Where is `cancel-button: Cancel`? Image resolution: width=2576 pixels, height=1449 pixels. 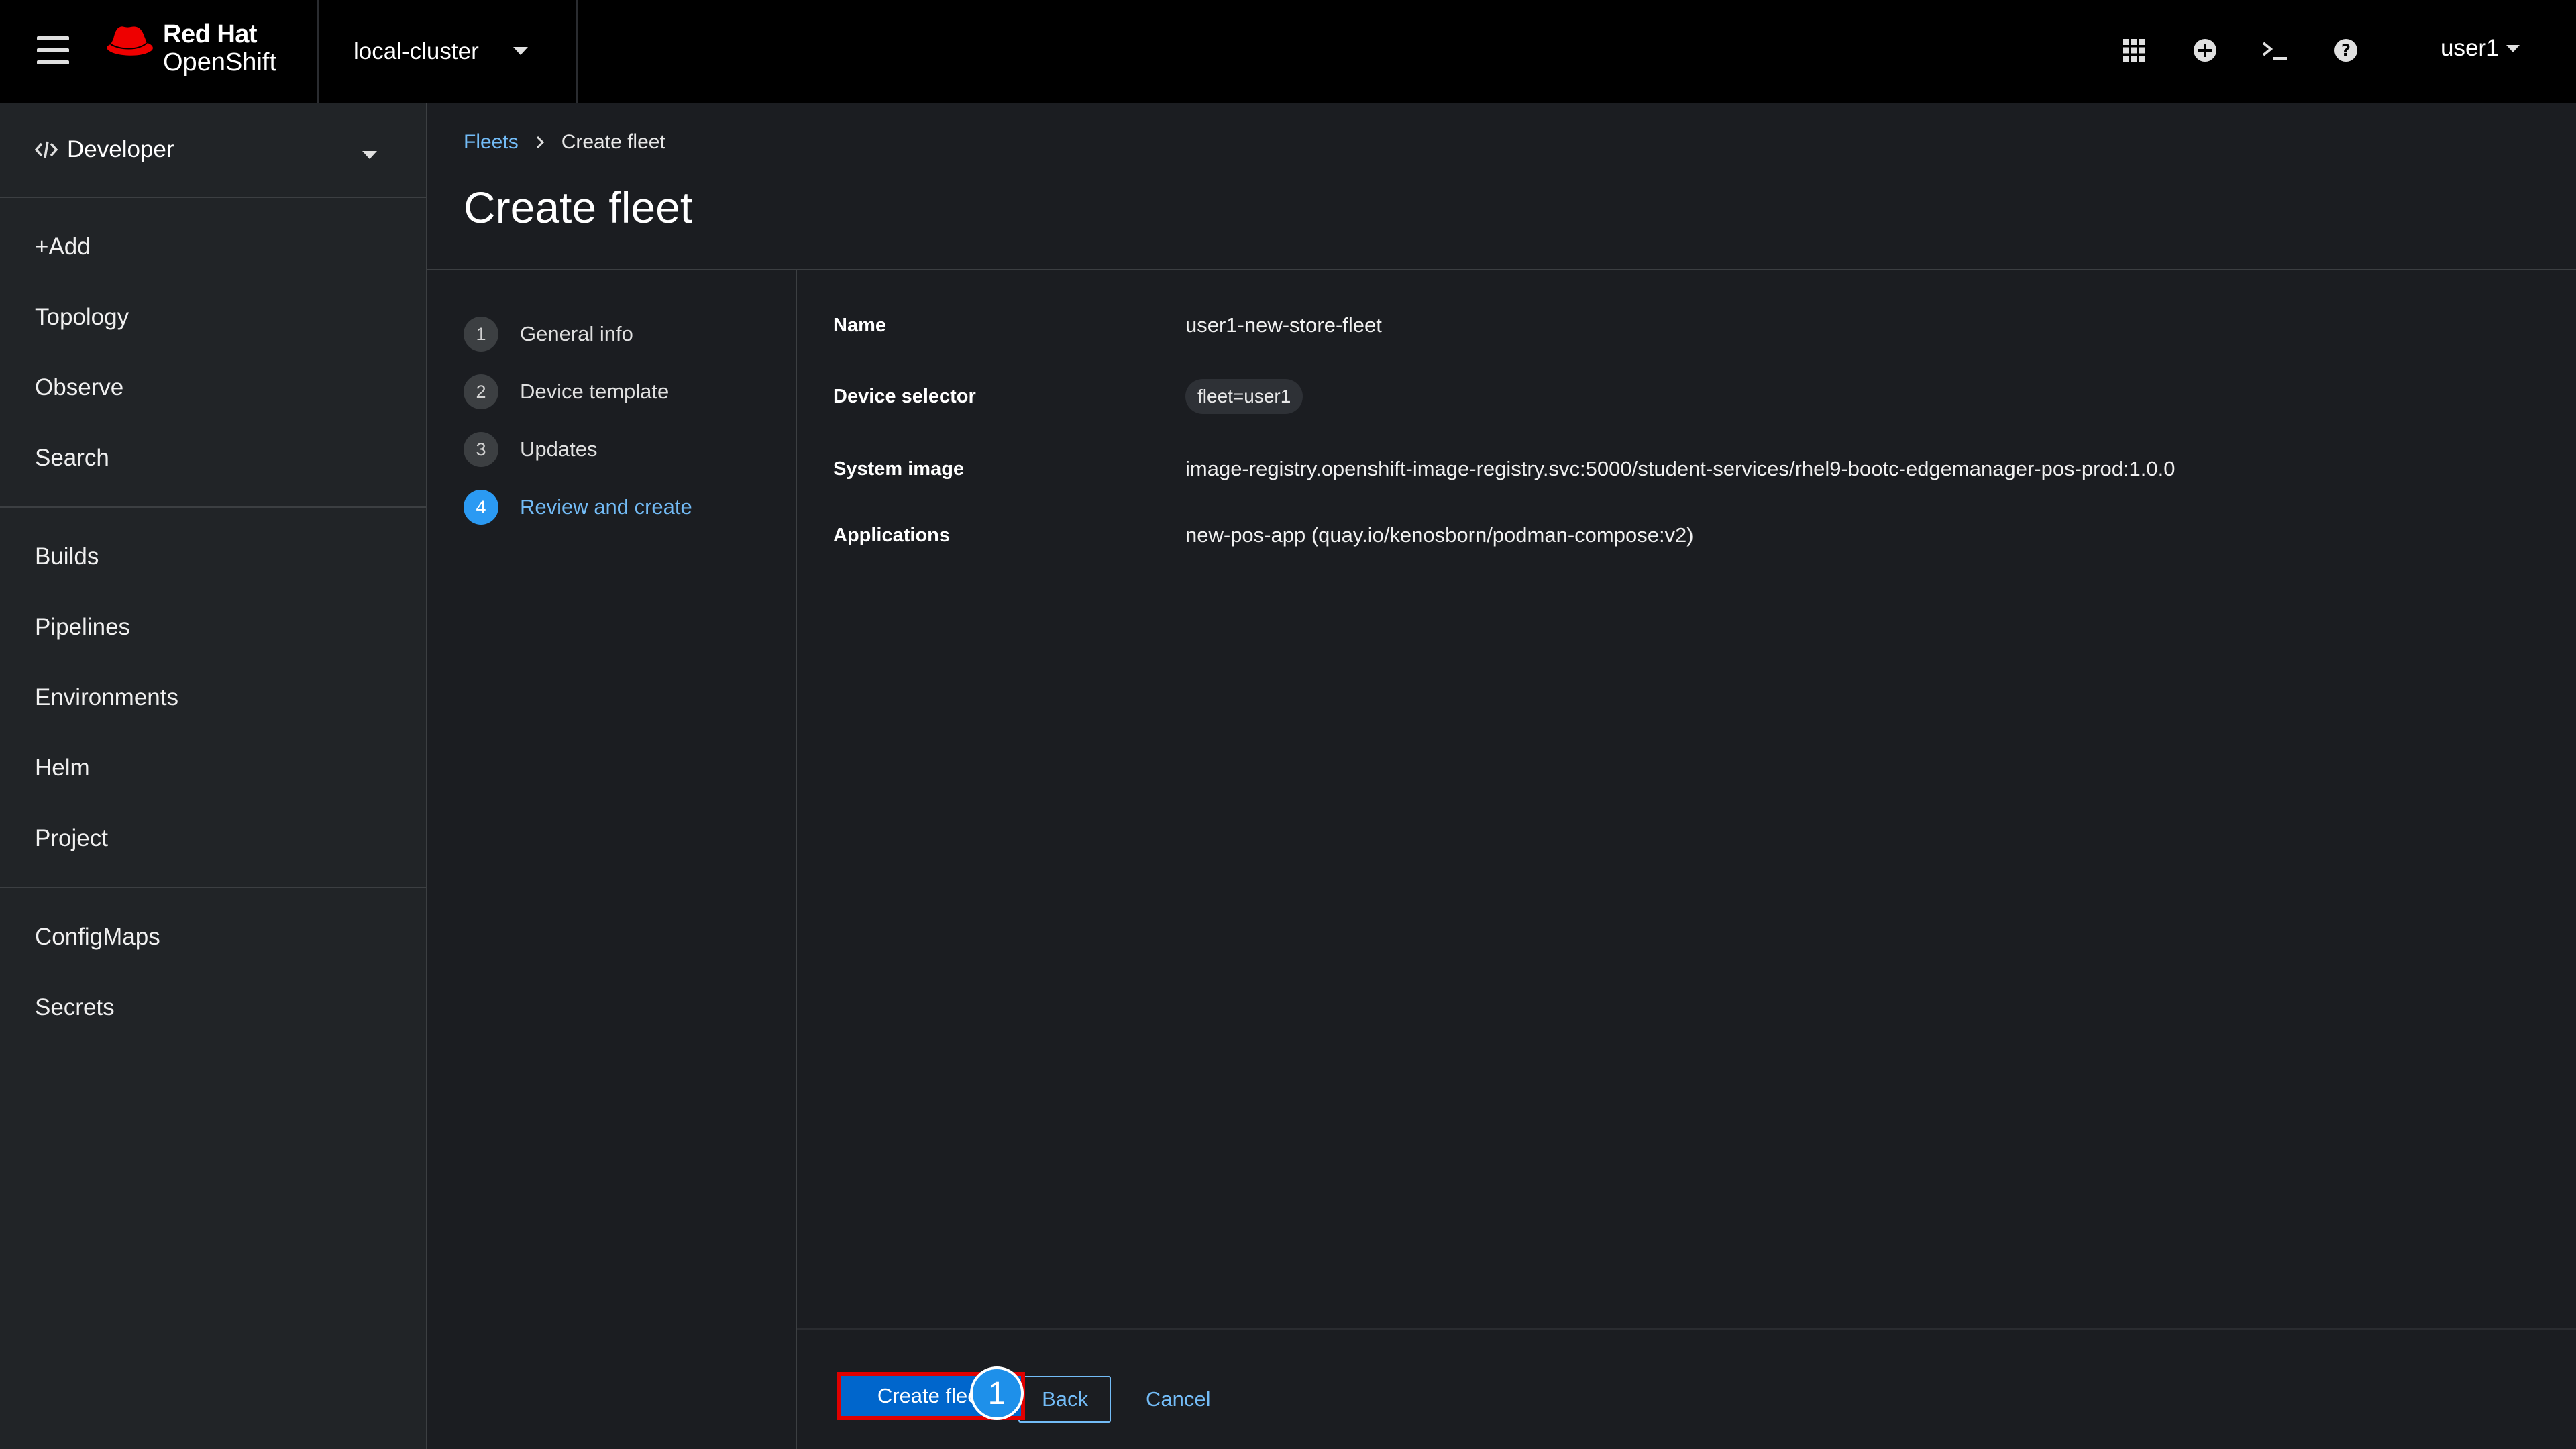
cancel-button: Cancel is located at coordinates (1178, 1399).